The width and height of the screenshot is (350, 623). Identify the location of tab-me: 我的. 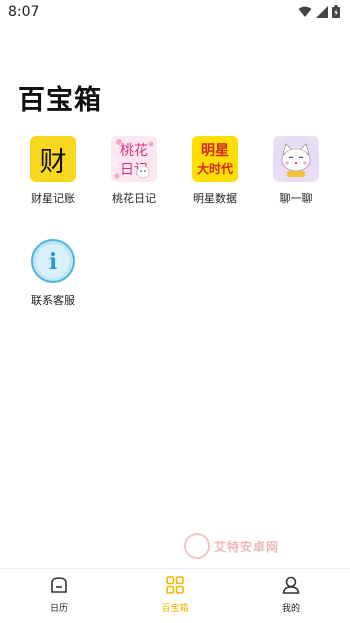
(291, 594).